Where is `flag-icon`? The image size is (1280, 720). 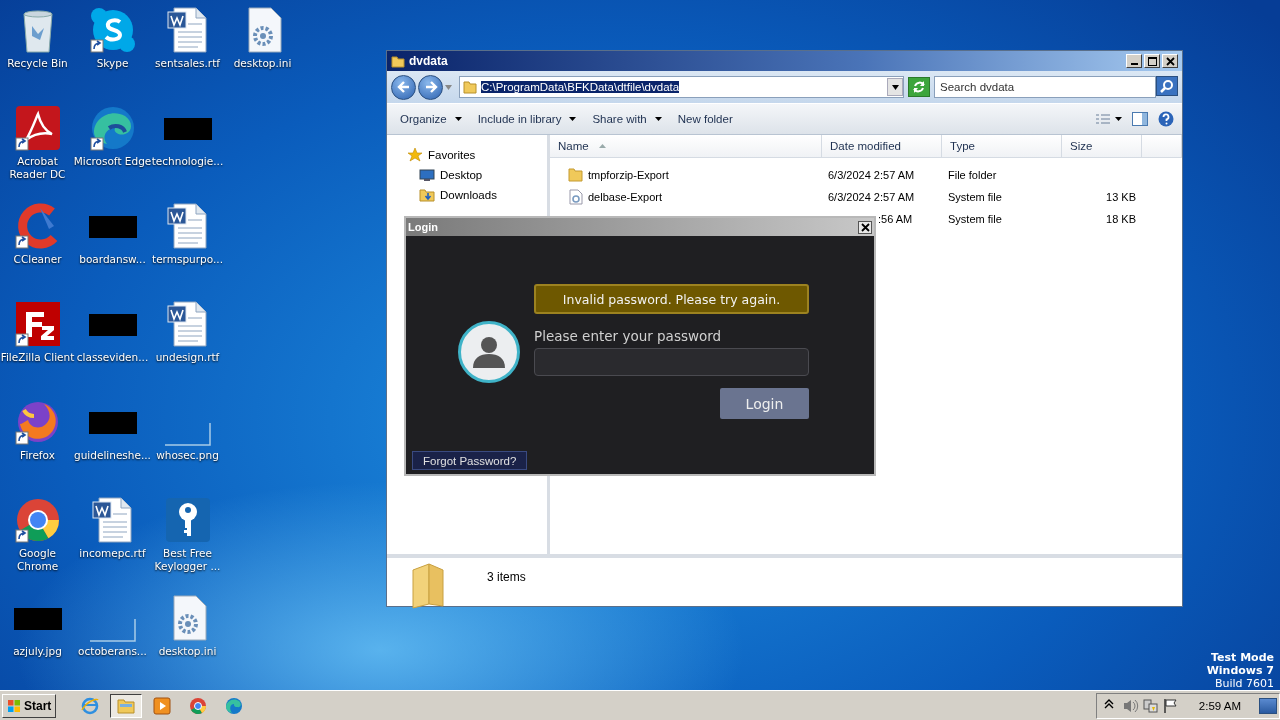
flag-icon is located at coordinates (1170, 705).